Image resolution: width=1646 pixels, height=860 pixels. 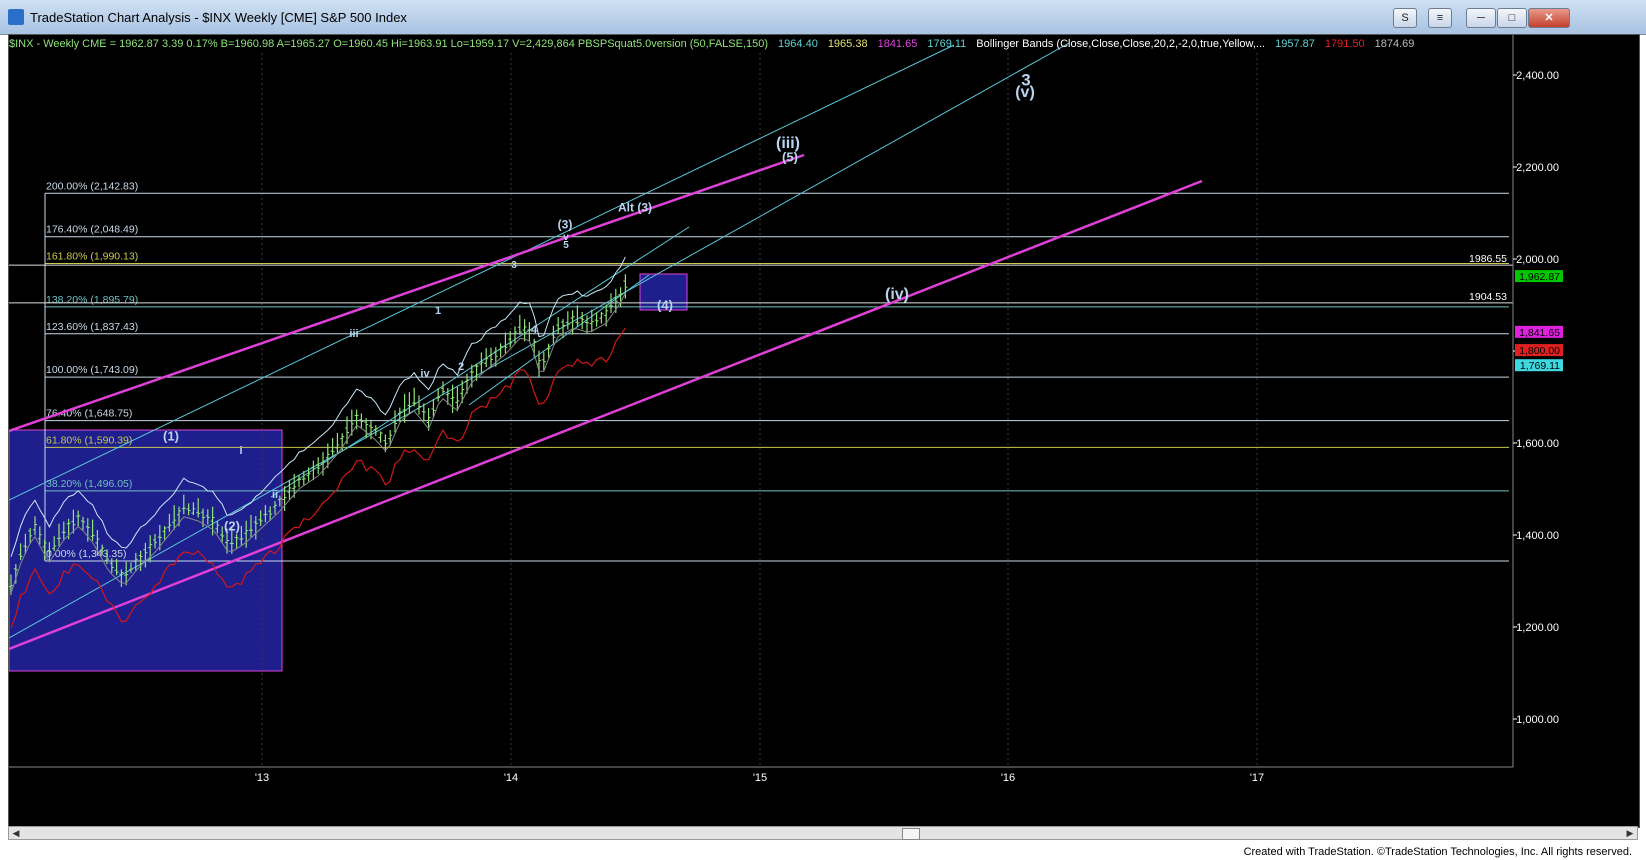 I want to click on wave-label: 2, so click(x=461, y=367).